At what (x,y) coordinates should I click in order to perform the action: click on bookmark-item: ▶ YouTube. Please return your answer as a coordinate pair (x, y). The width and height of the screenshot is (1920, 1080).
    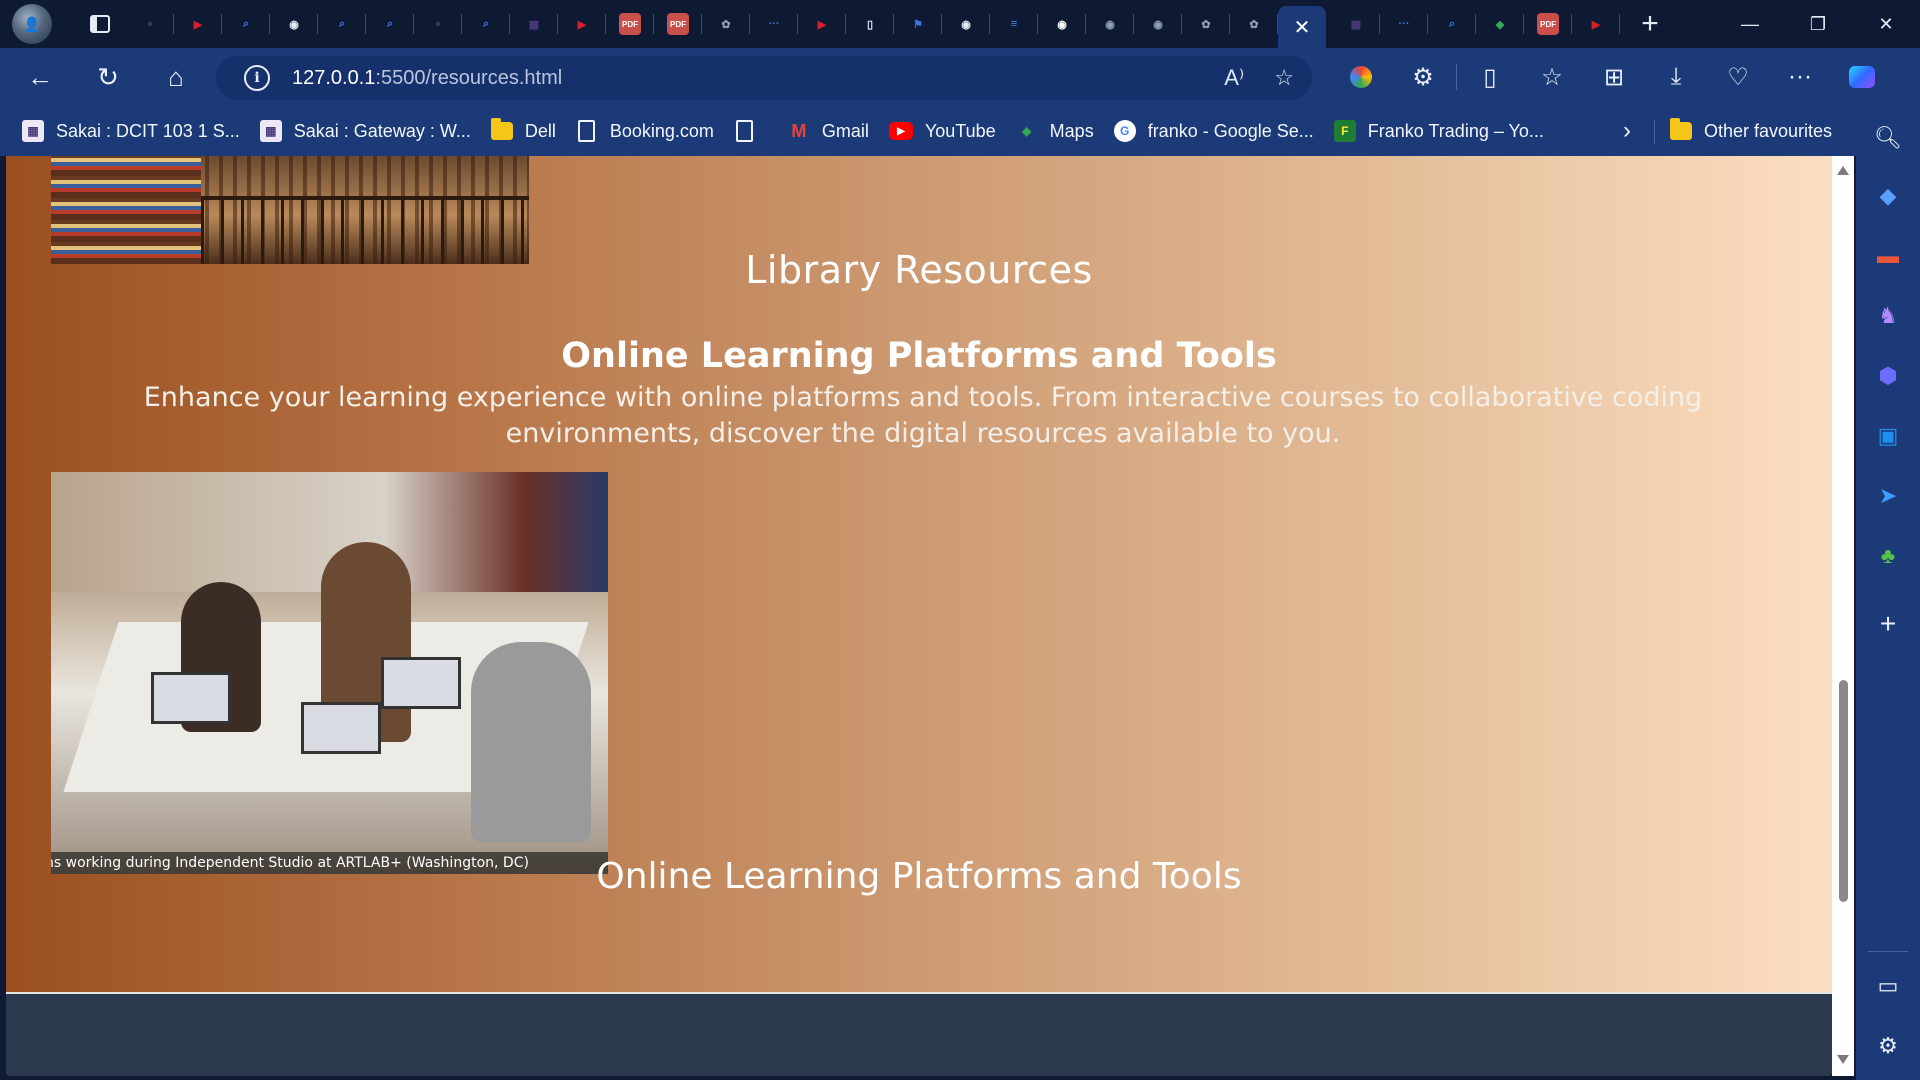
    Looking at the image, I should click on (942, 131).